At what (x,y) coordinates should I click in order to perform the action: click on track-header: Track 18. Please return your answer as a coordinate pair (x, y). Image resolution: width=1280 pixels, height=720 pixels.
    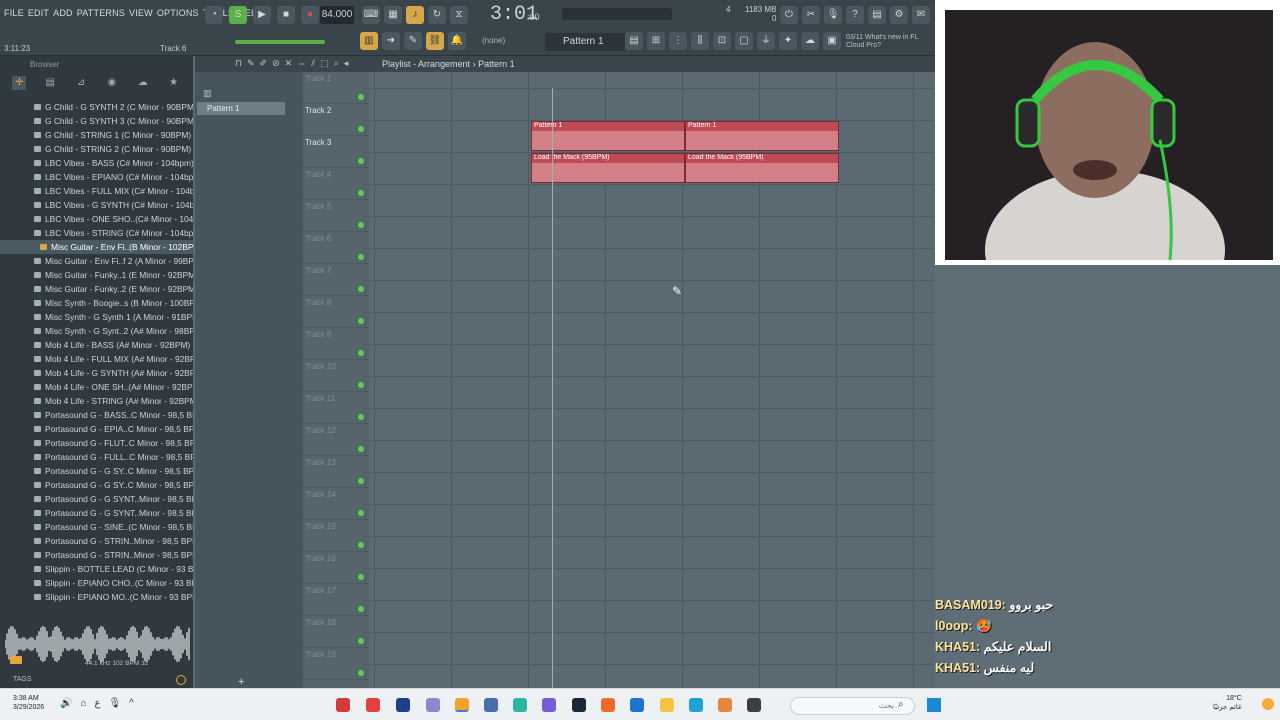
    Looking at the image, I should click on (336, 632).